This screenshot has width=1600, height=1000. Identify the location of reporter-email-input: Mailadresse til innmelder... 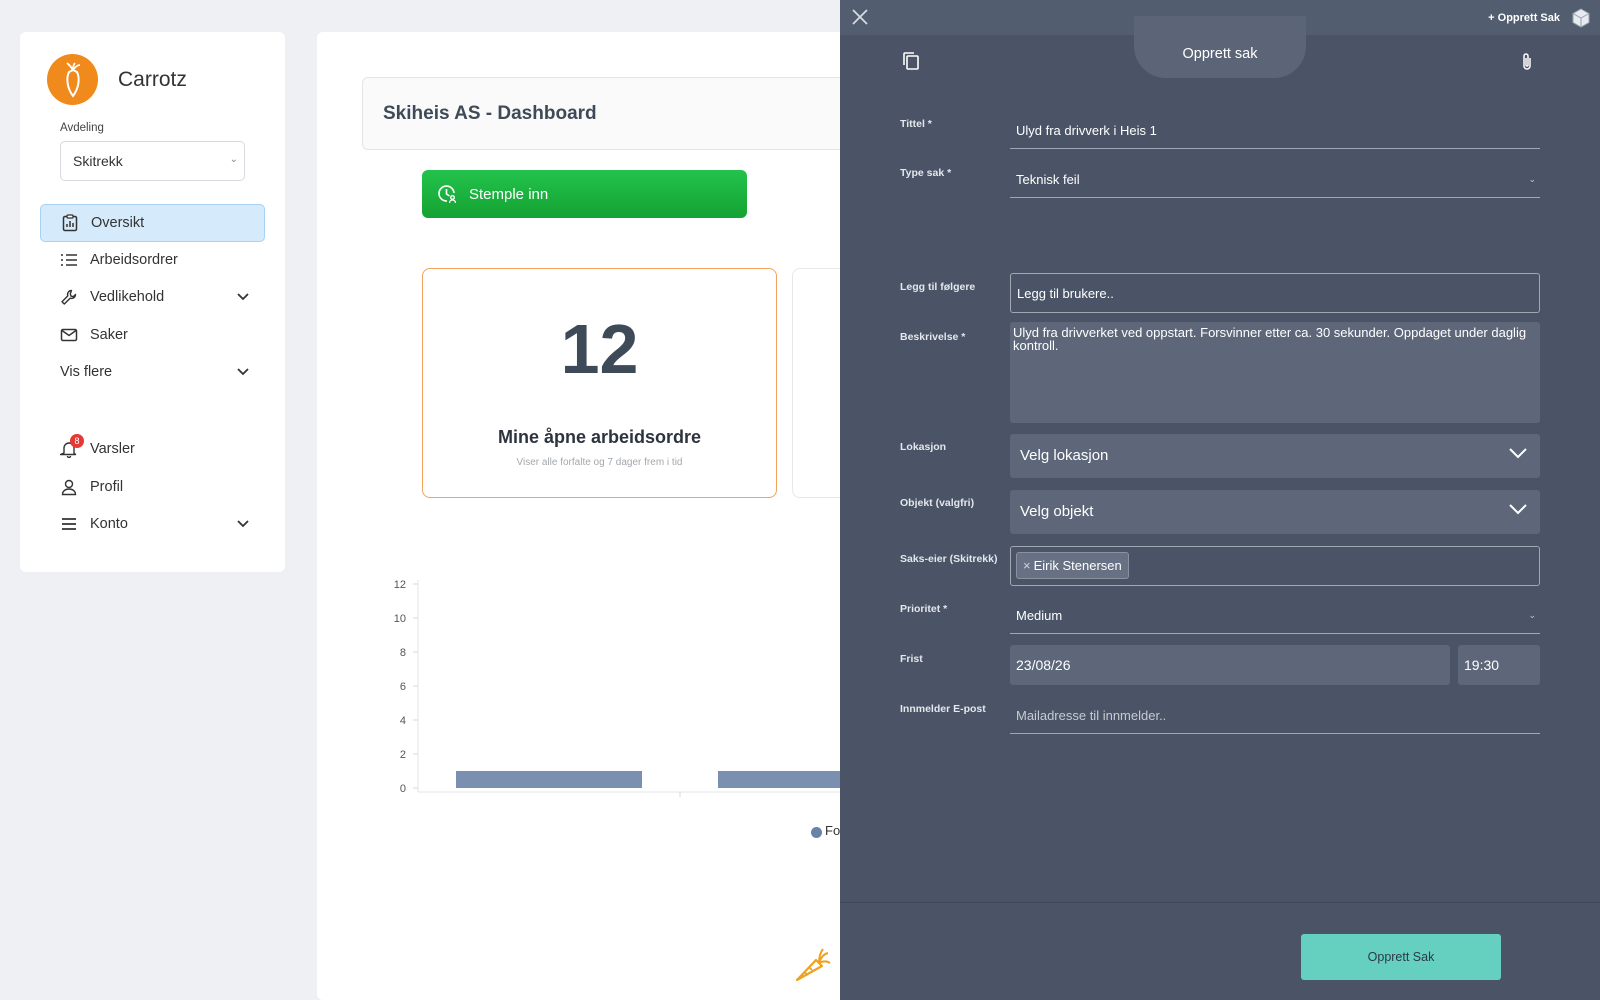
(1275, 716).